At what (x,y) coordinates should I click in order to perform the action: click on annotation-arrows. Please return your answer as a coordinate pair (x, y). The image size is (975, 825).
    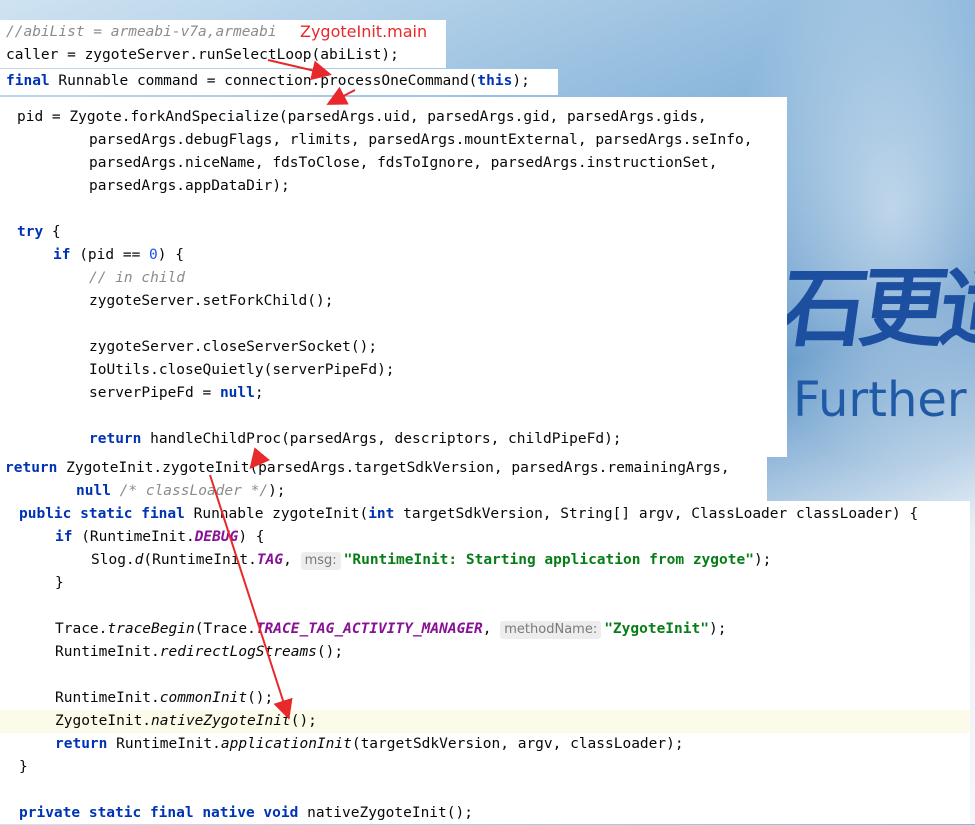
    Looking at the image, I should click on (282, 389).